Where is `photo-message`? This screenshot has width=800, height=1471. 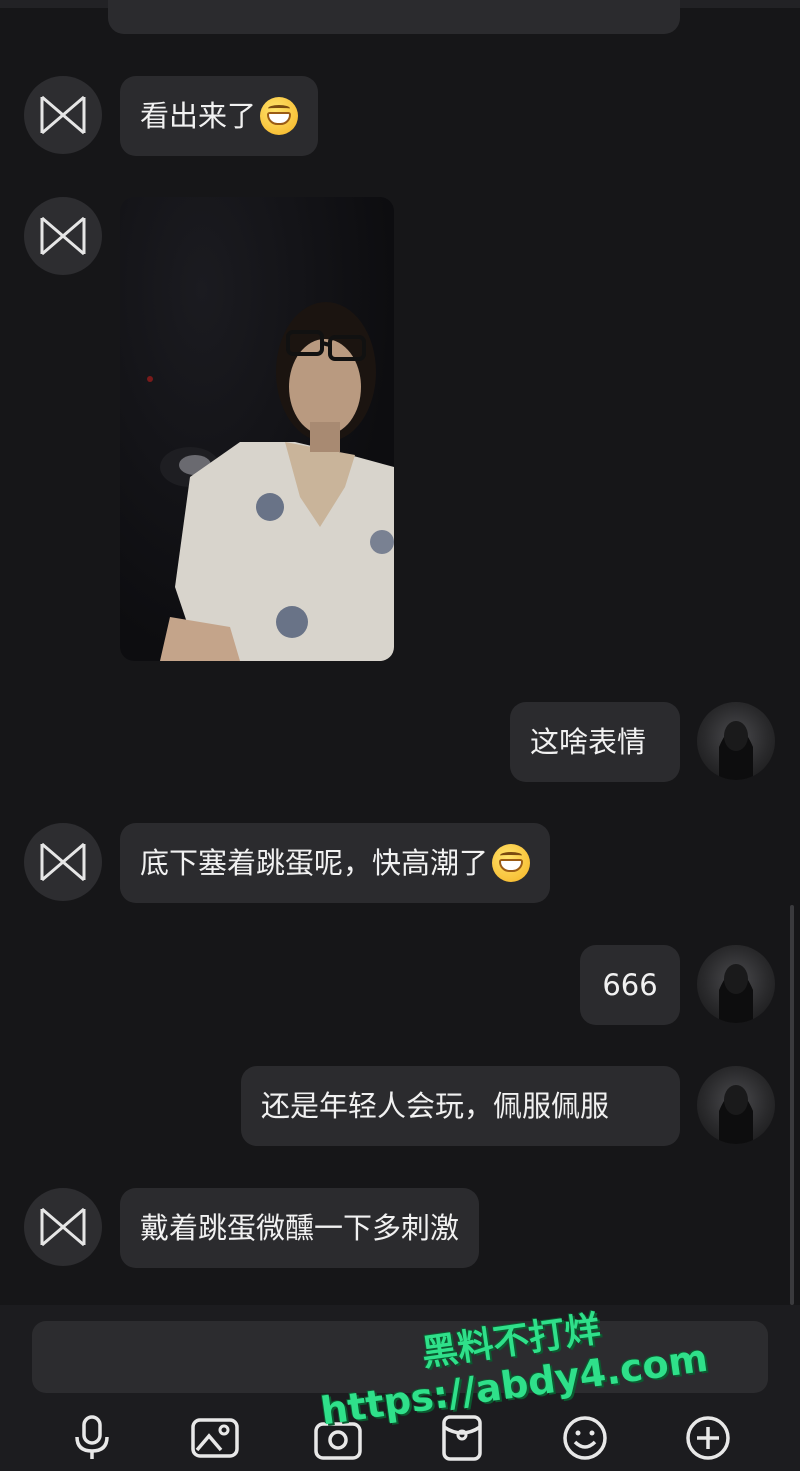 photo-message is located at coordinates (257, 429).